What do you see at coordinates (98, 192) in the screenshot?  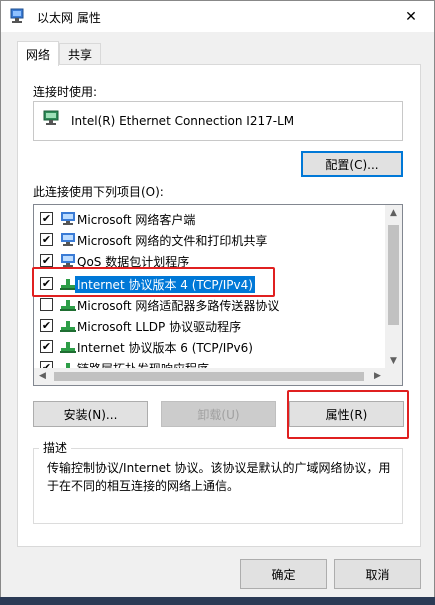 I see `items-label: 此连接使用下列项目(O):` at bounding box center [98, 192].